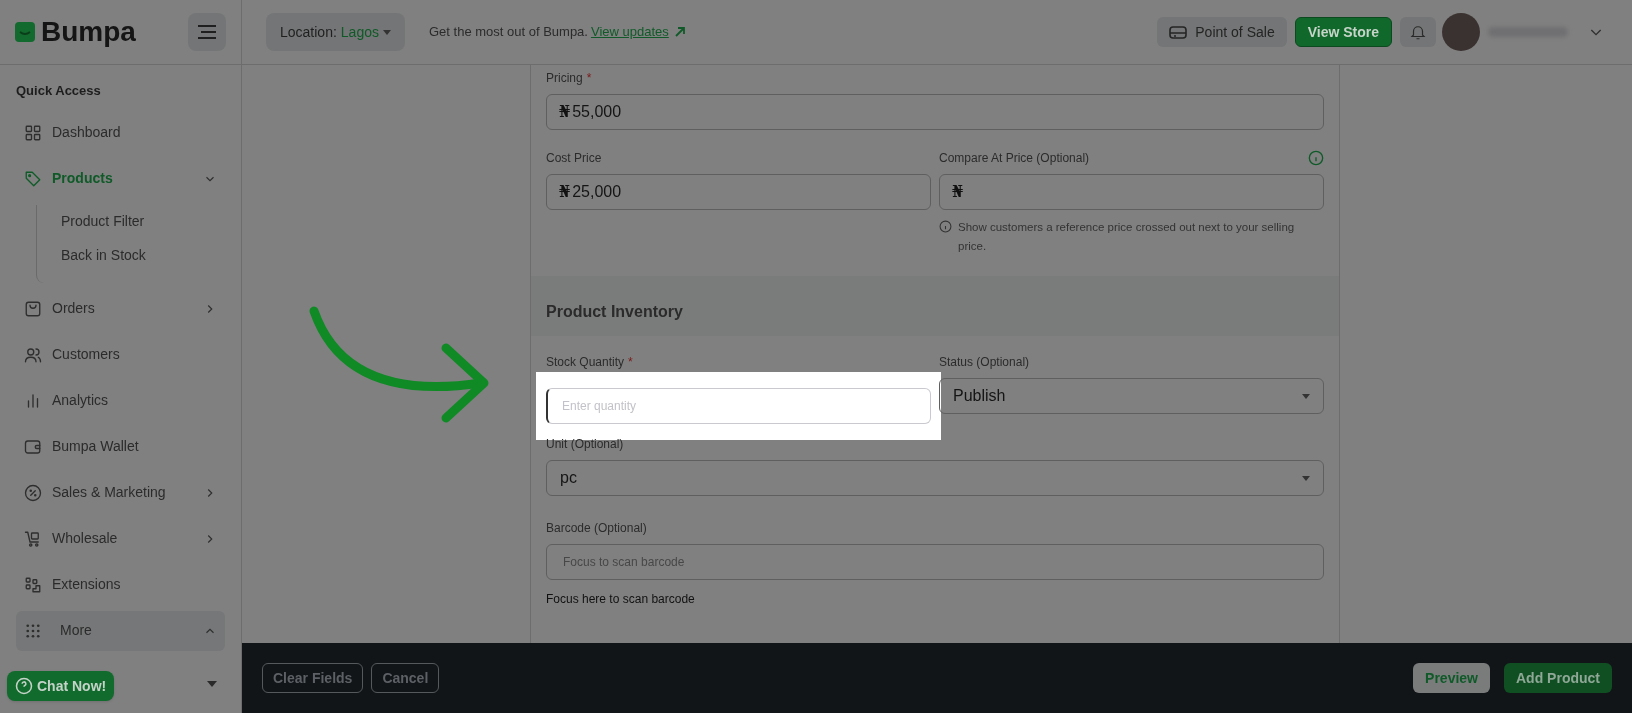 The image size is (1632, 713). I want to click on price-input: ₦25,000, so click(738, 192).